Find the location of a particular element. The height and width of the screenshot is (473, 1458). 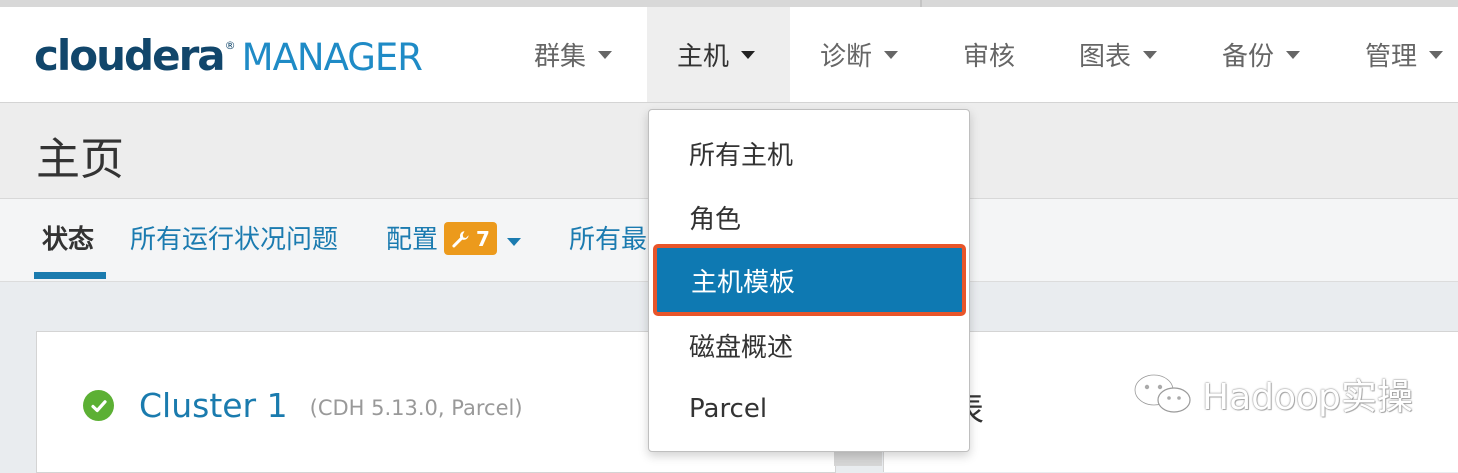

config-issues-count: 7 is located at coordinates (483, 238).